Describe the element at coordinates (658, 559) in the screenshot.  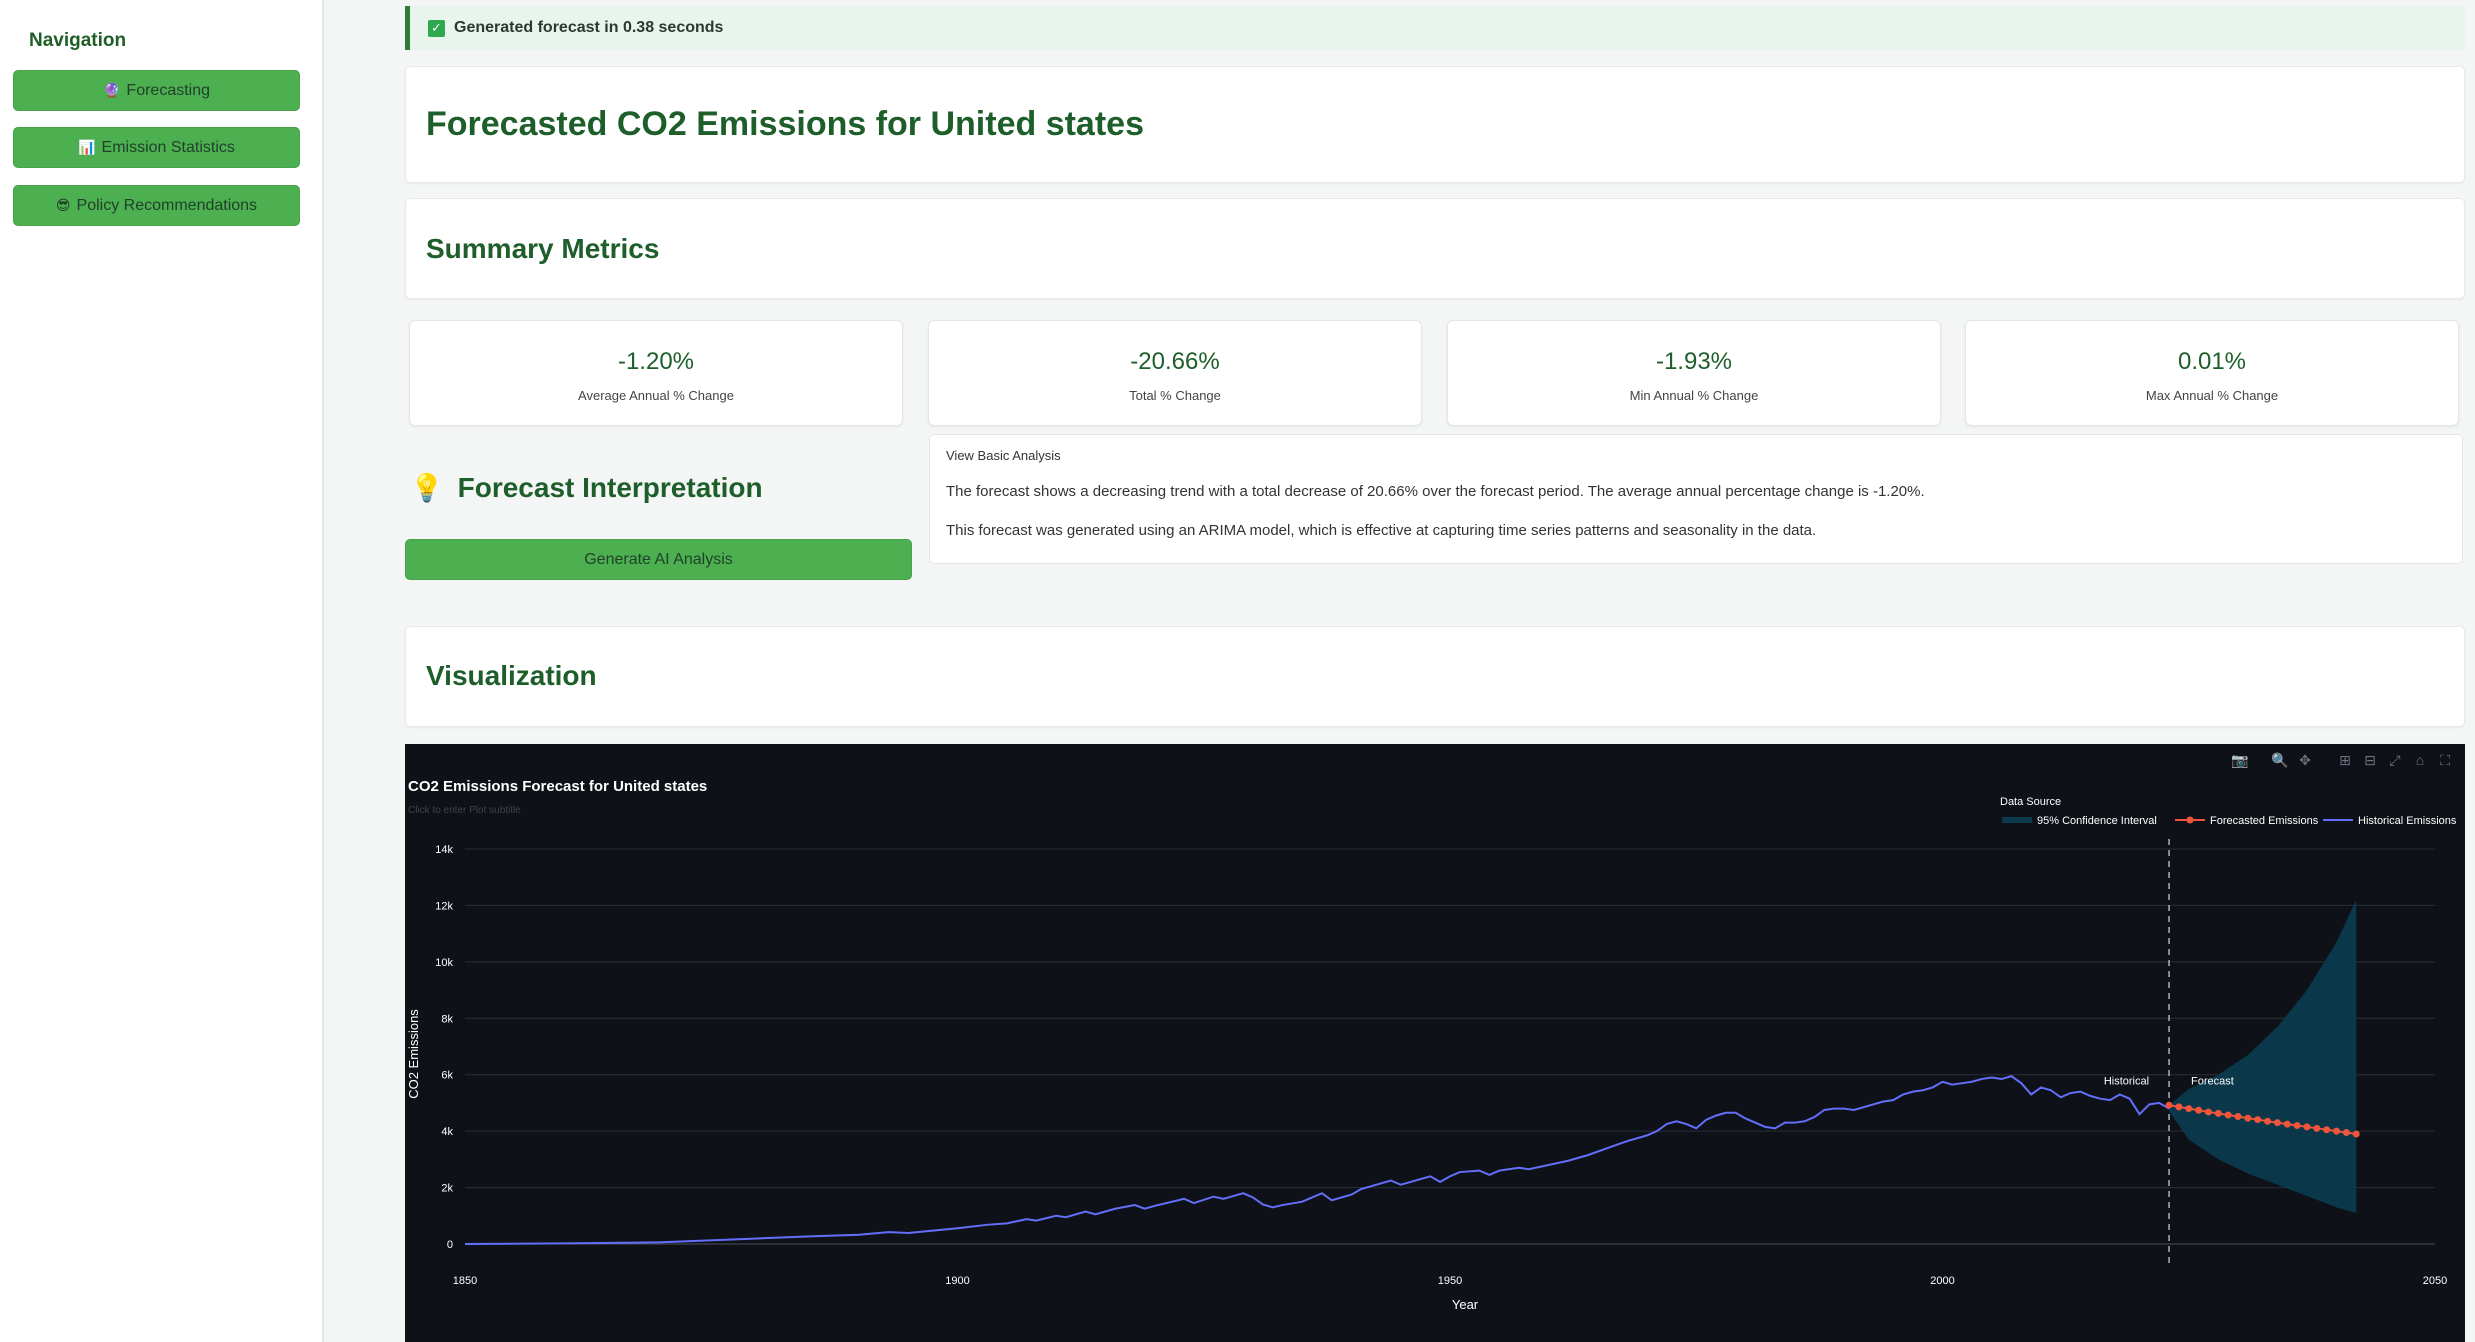
I see `generate-ai-analysis-button: Generate AI Analysis` at that location.